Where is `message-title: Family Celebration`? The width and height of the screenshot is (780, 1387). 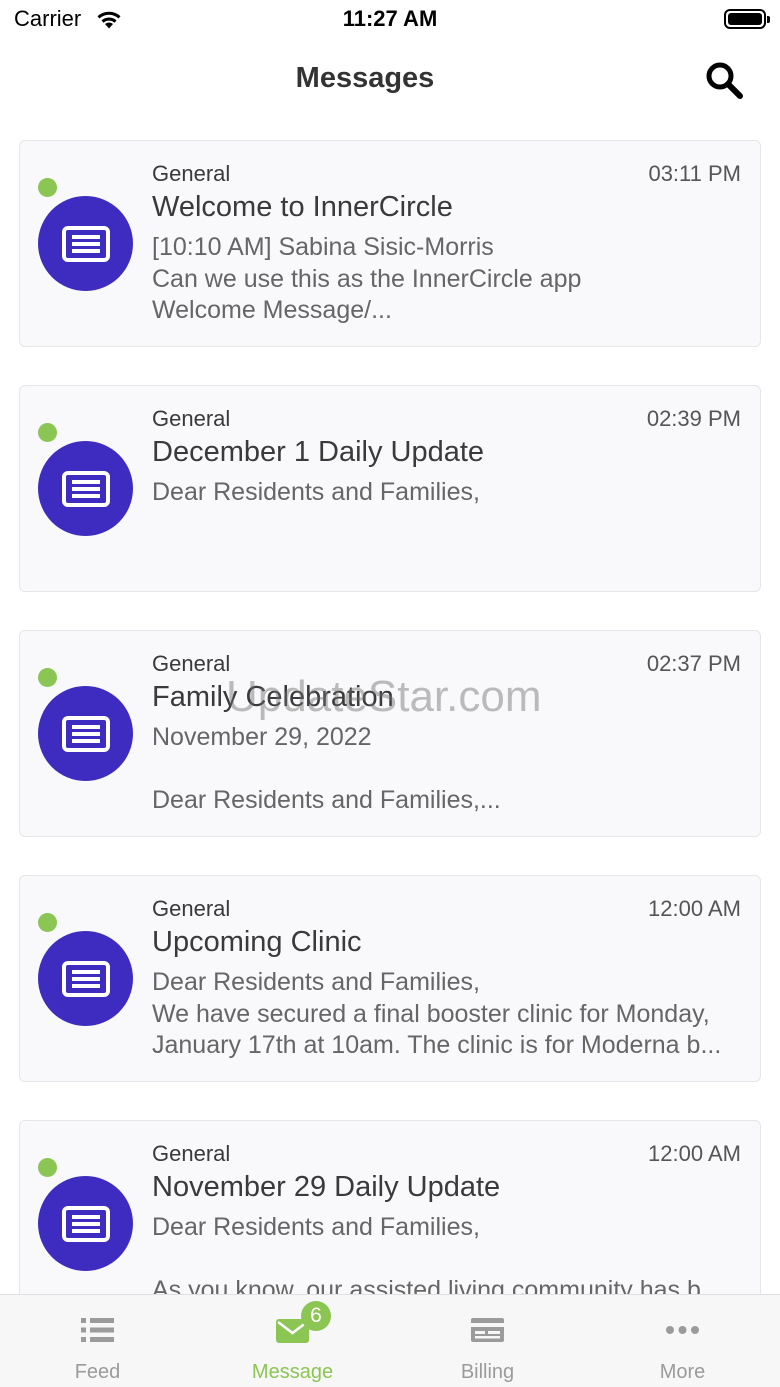
message-title: Family Celebration is located at coordinates (273, 697).